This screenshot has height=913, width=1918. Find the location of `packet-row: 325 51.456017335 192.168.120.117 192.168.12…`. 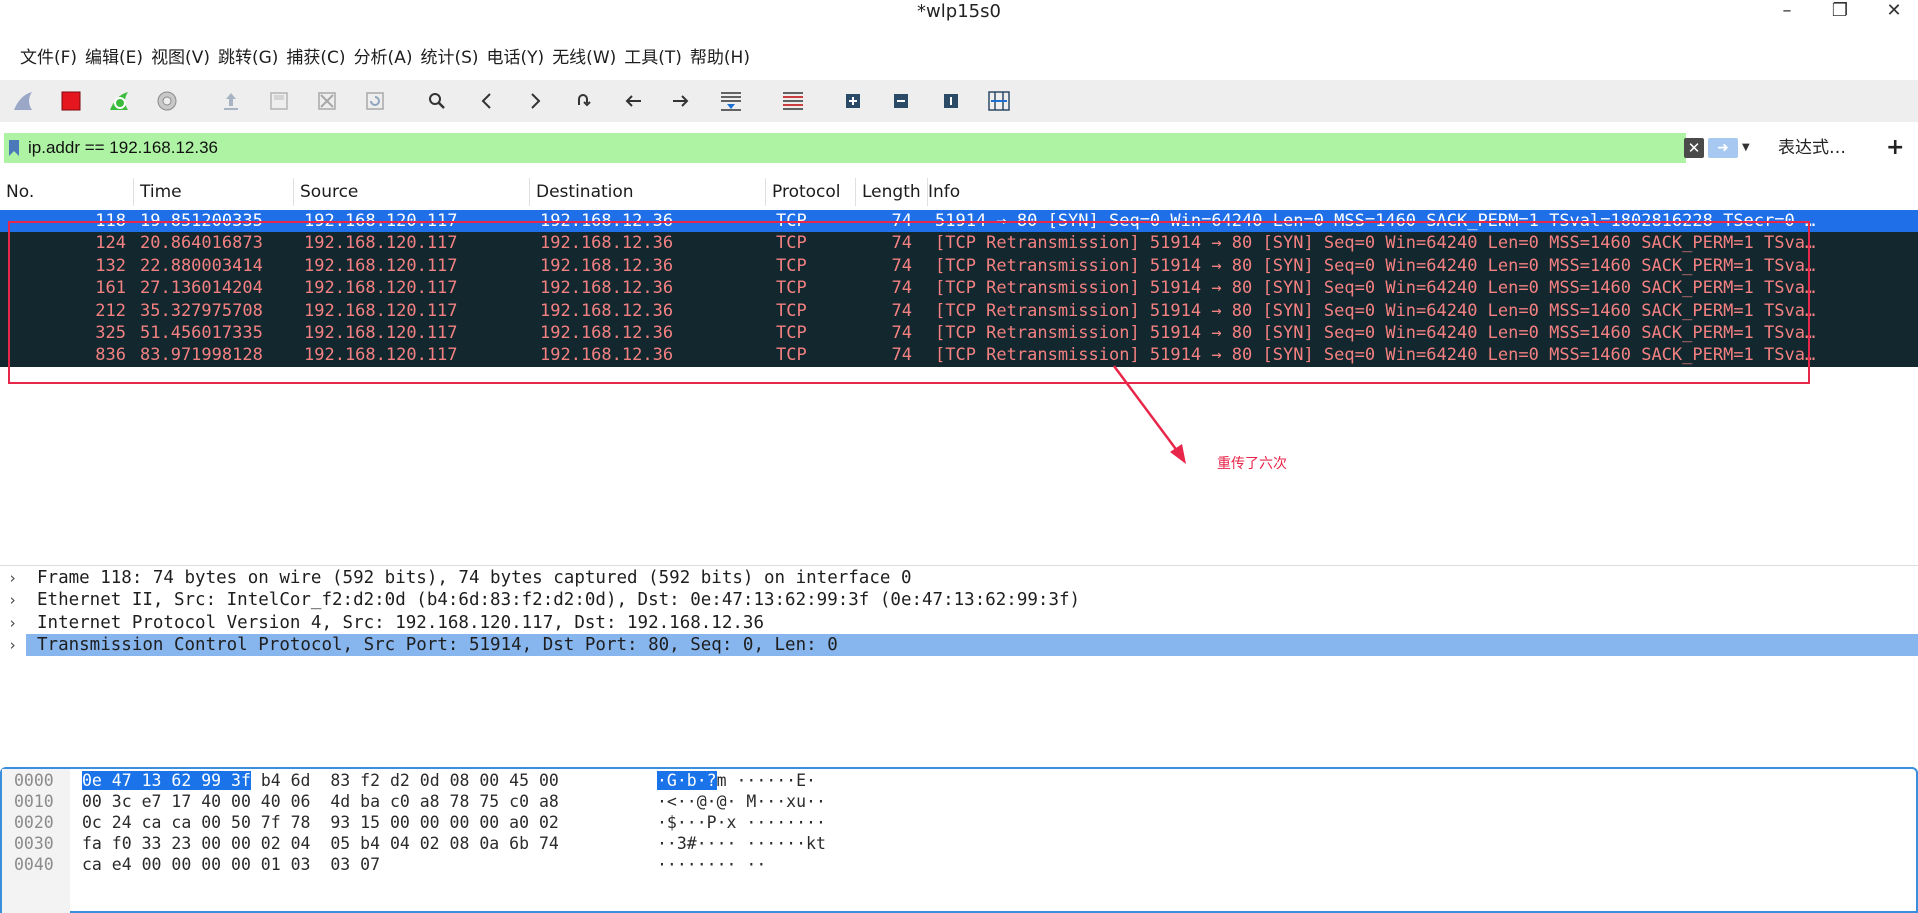

packet-row: 325 51.456017335 192.168.120.117 192.168.12… is located at coordinates (959, 333).